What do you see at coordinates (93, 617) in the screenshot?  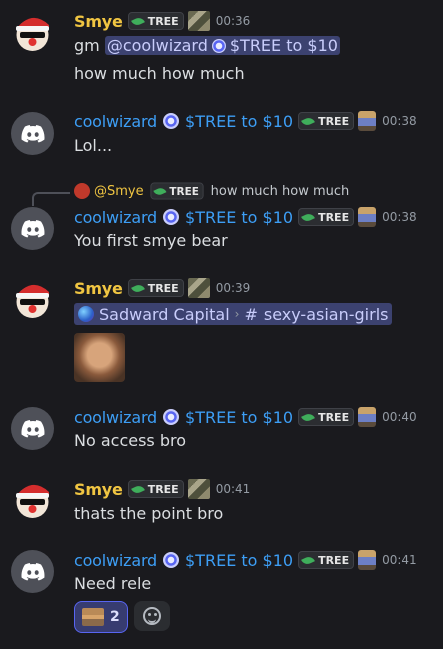 I see `custom-emoji-icon` at bounding box center [93, 617].